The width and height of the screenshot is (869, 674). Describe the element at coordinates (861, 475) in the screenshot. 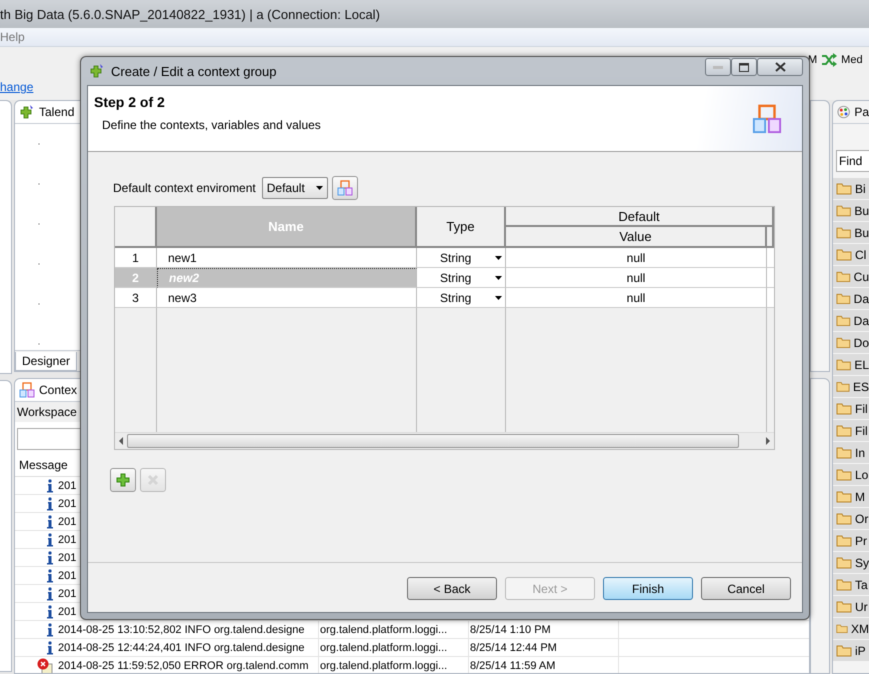

I see `folder-label: Lo` at that location.